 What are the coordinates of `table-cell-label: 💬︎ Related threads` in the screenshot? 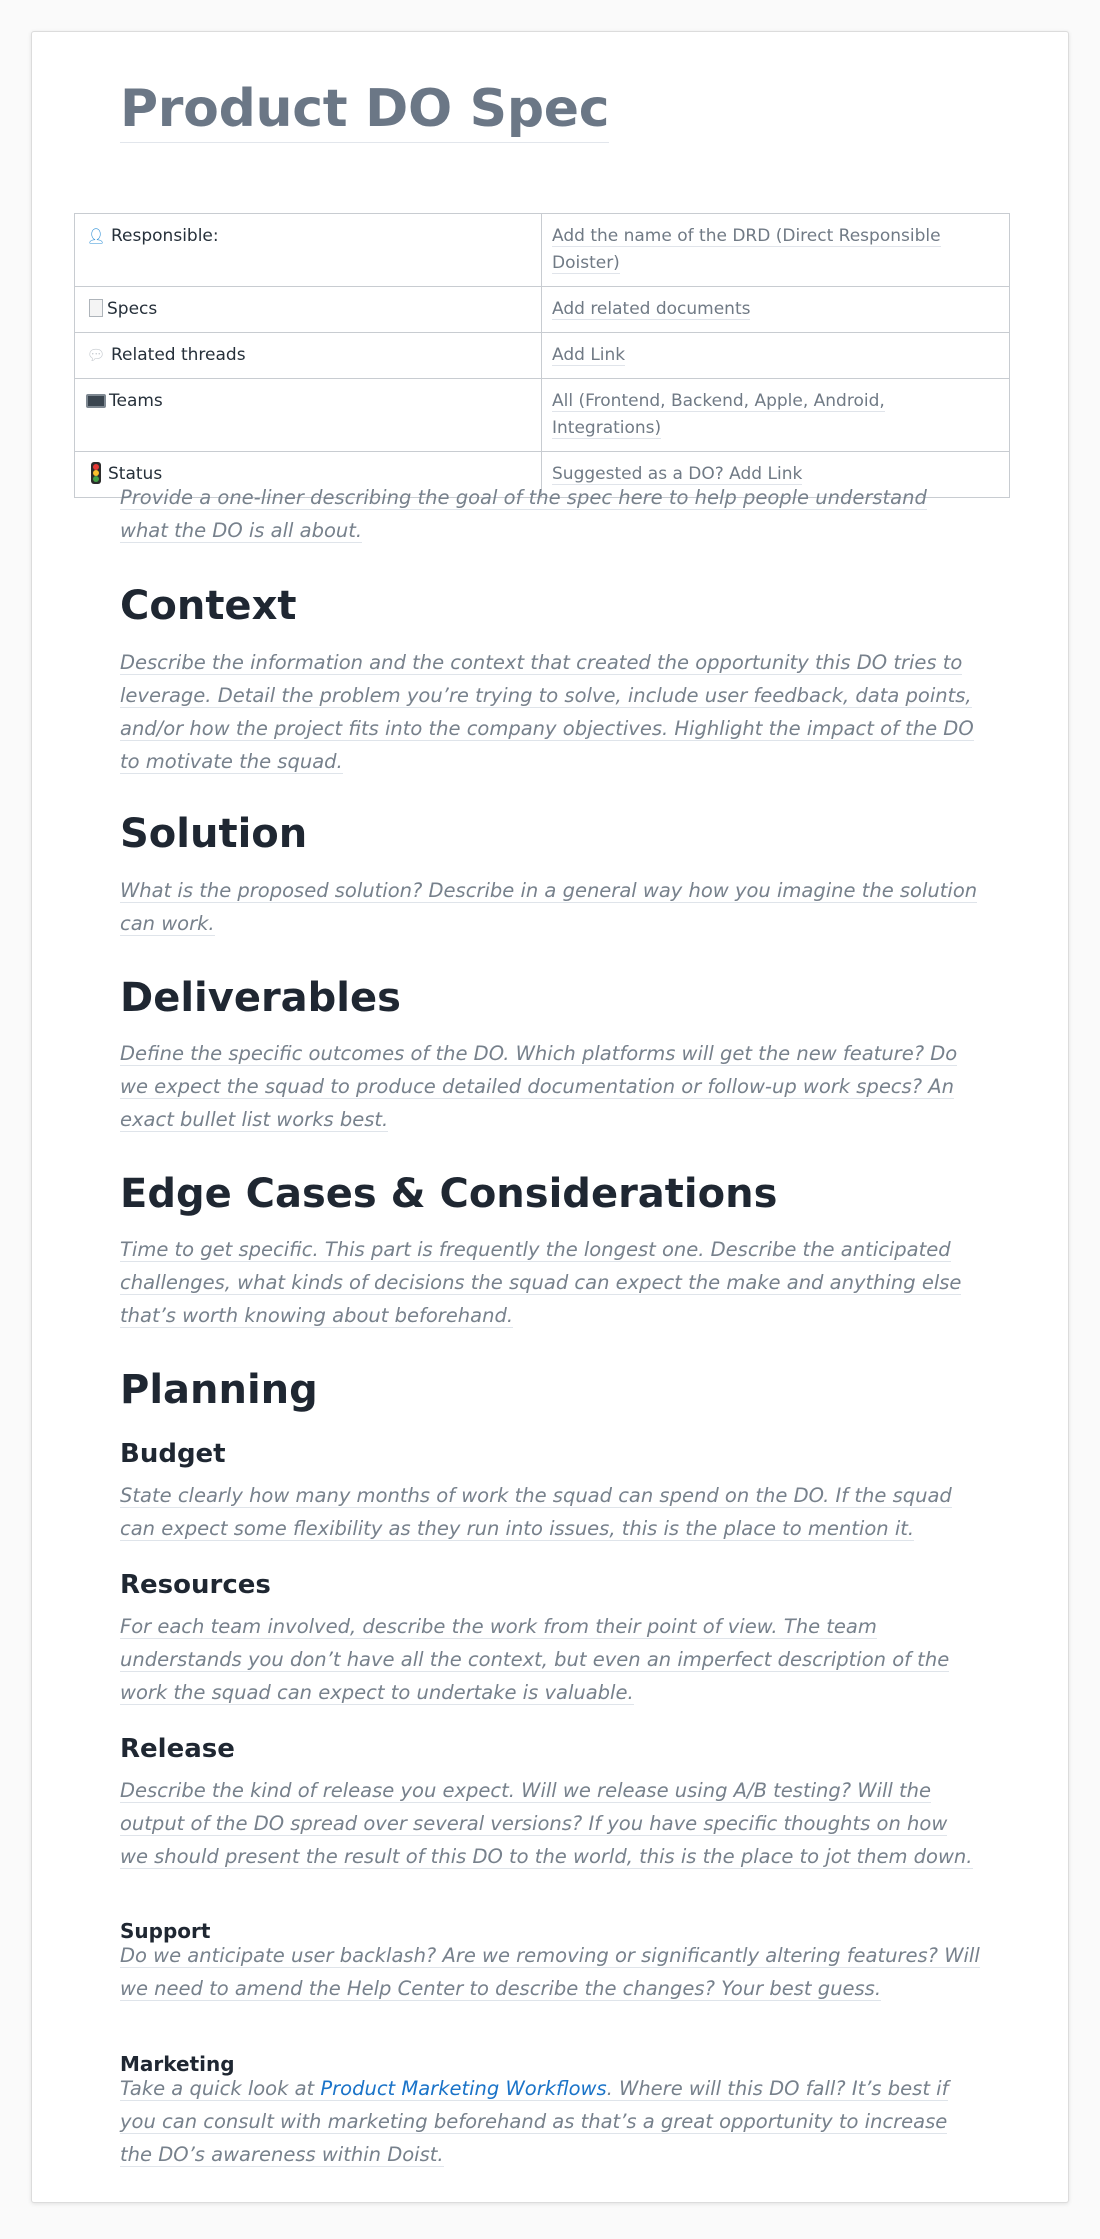 It's located at (308, 355).